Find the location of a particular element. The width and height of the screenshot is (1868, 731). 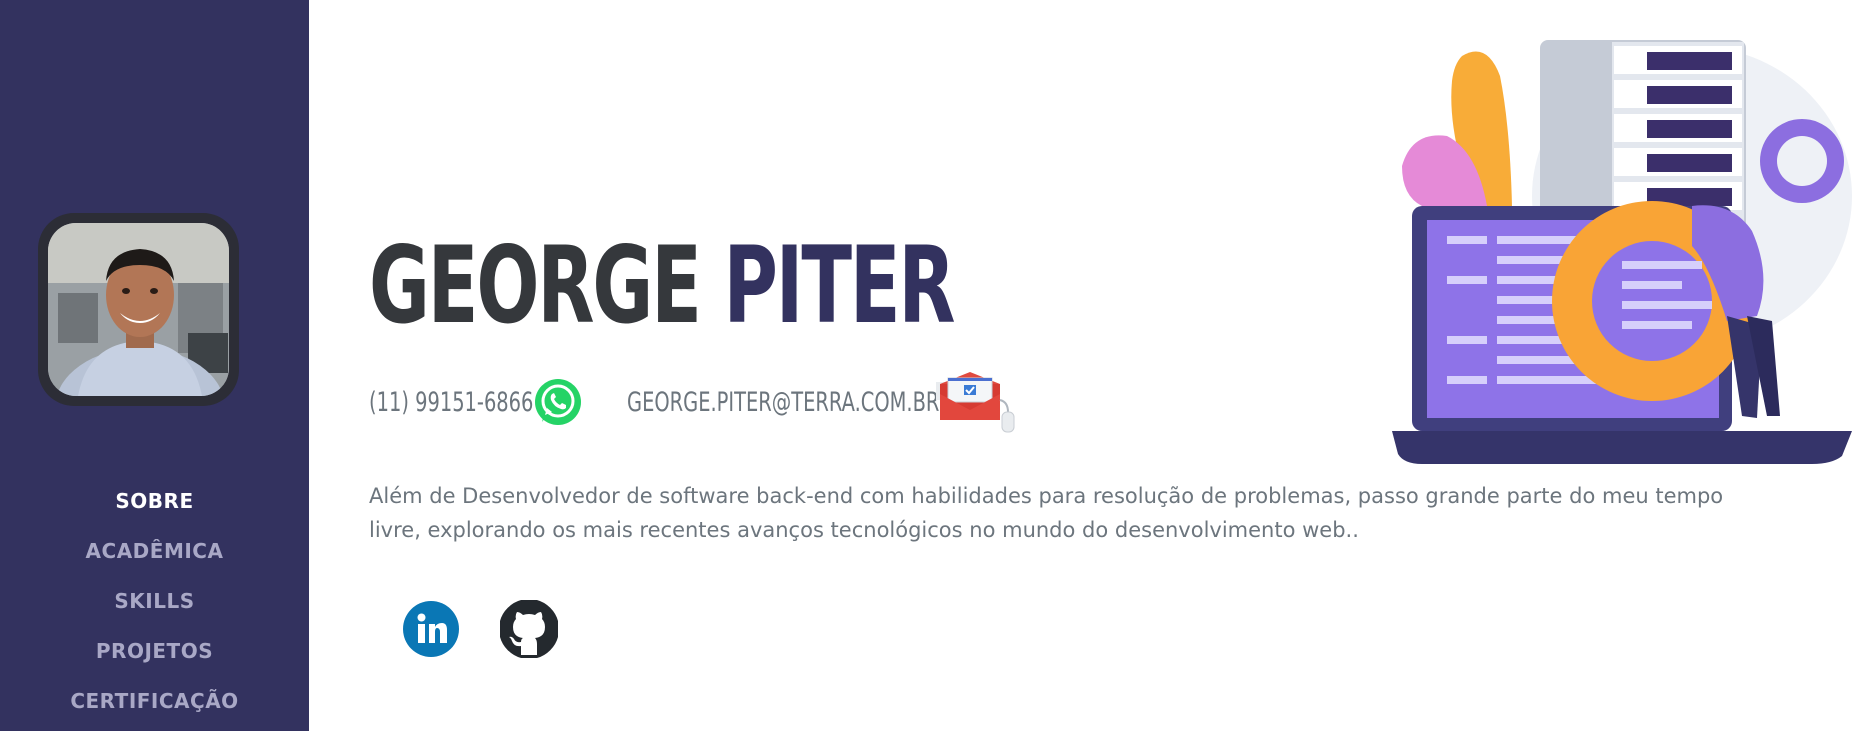

nav-item-projetos: PROJETOS is located at coordinates (154, 651).